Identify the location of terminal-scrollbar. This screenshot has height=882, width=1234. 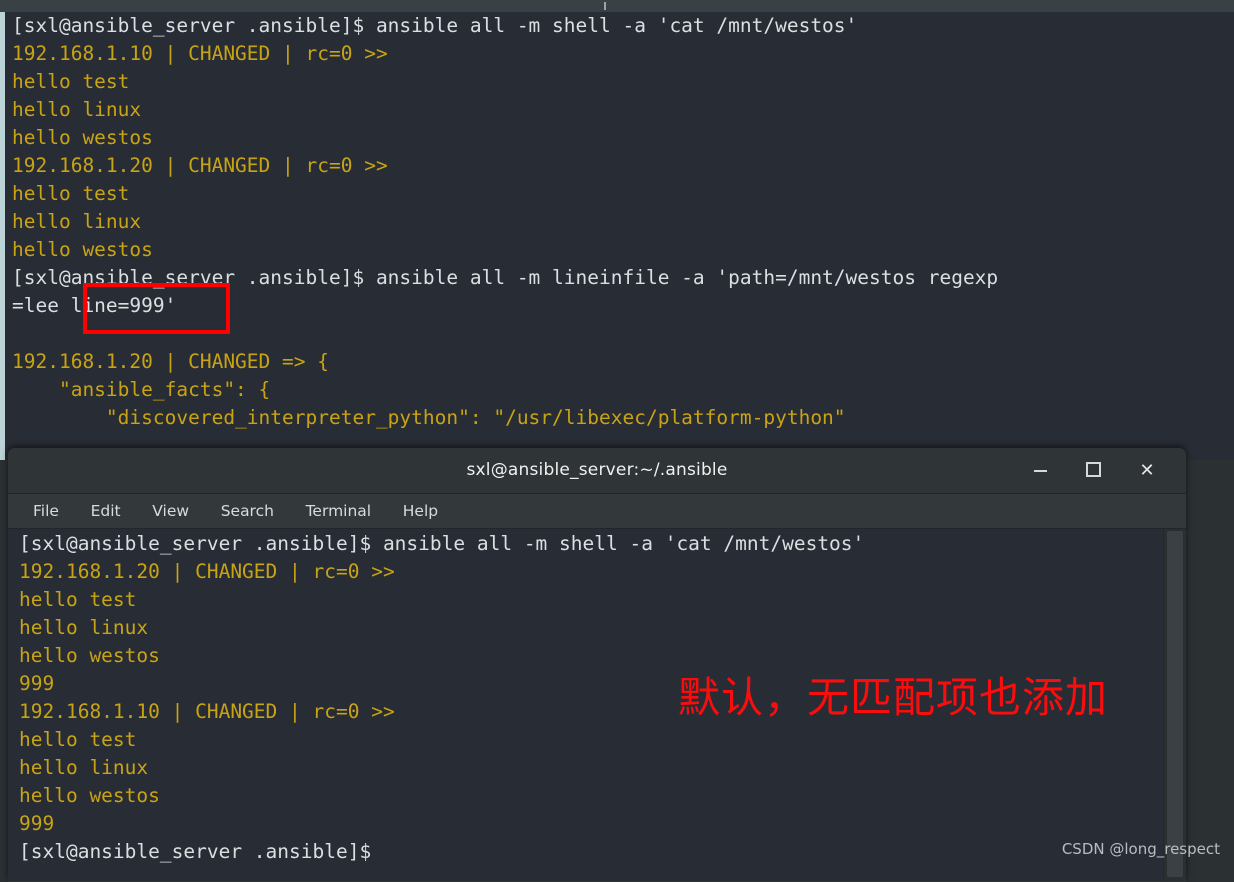
(1174, 705).